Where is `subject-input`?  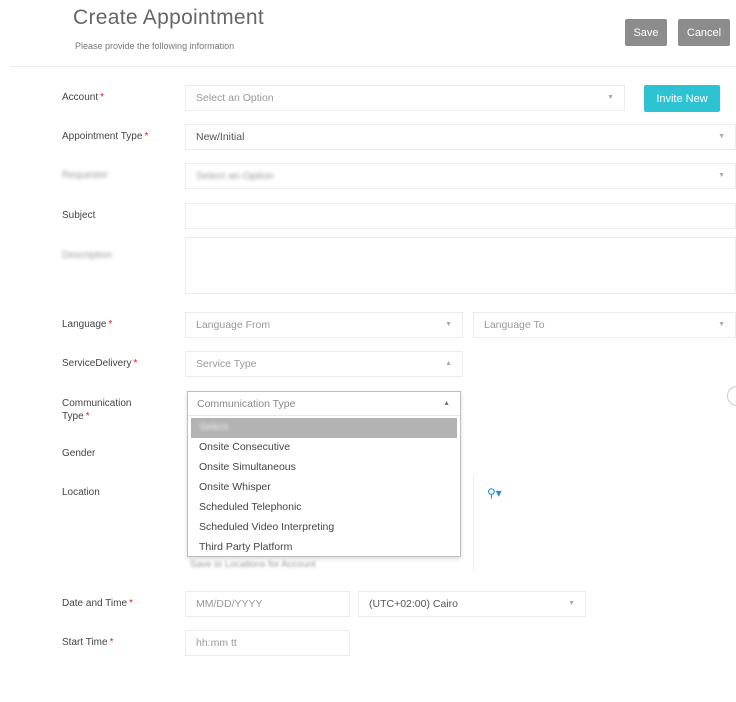
subject-input is located at coordinates (460, 216).